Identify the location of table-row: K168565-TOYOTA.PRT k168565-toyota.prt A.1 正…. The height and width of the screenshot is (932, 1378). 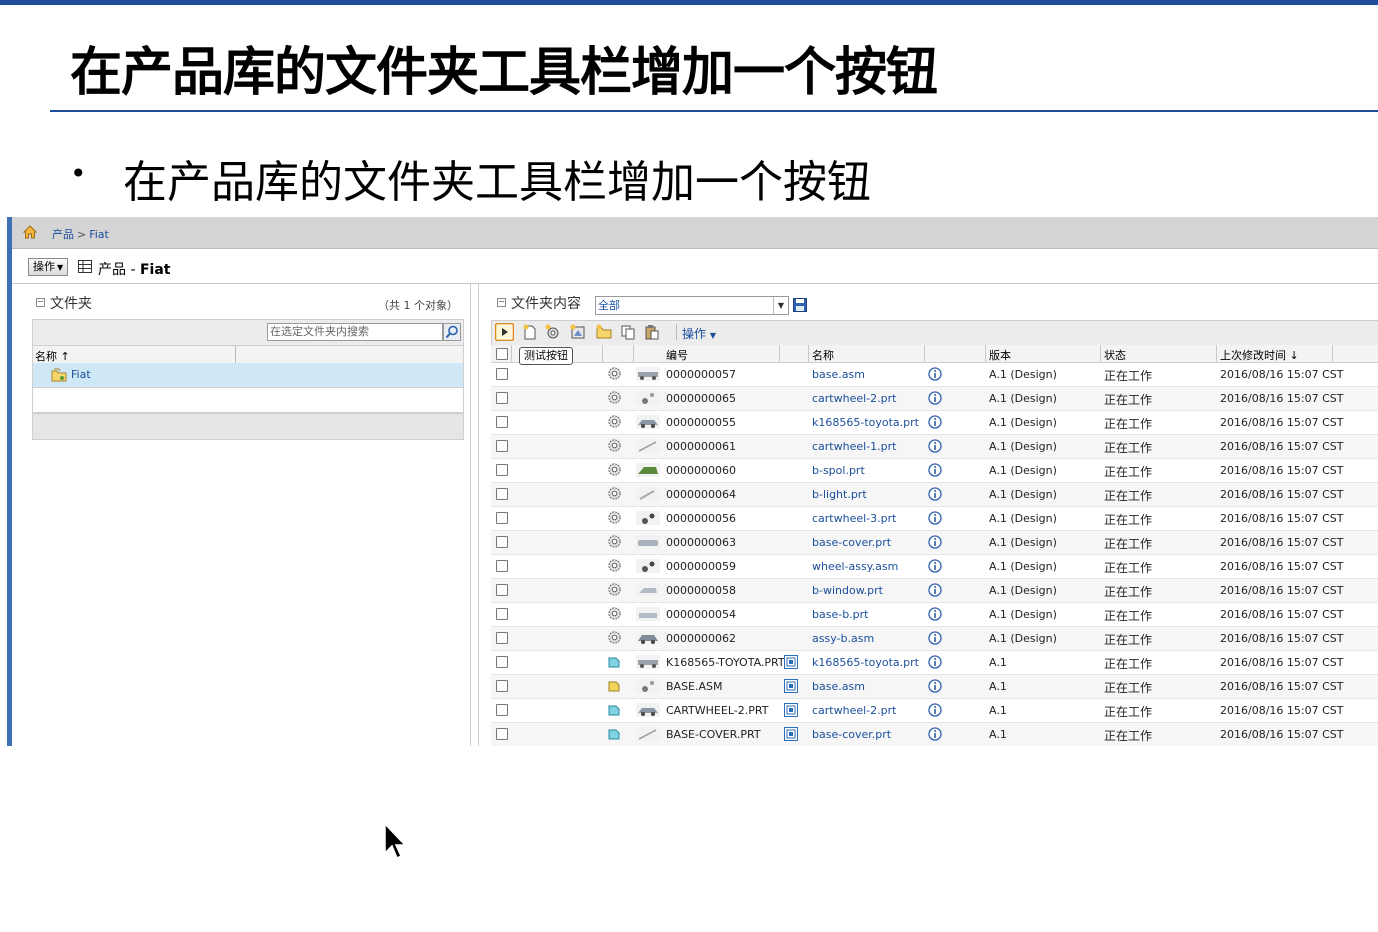
(934, 663).